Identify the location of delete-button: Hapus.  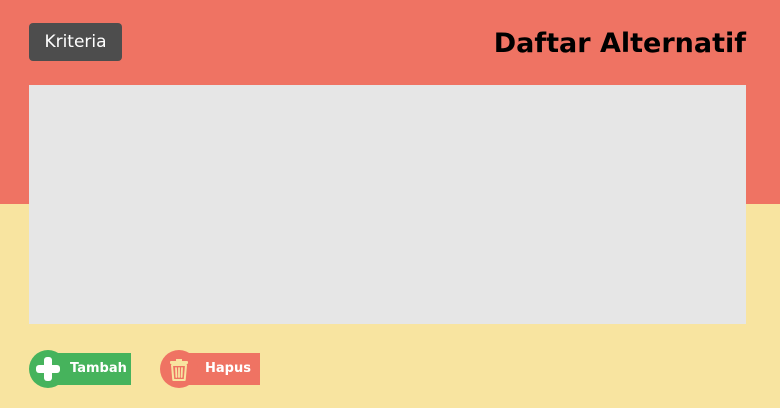
(210, 369).